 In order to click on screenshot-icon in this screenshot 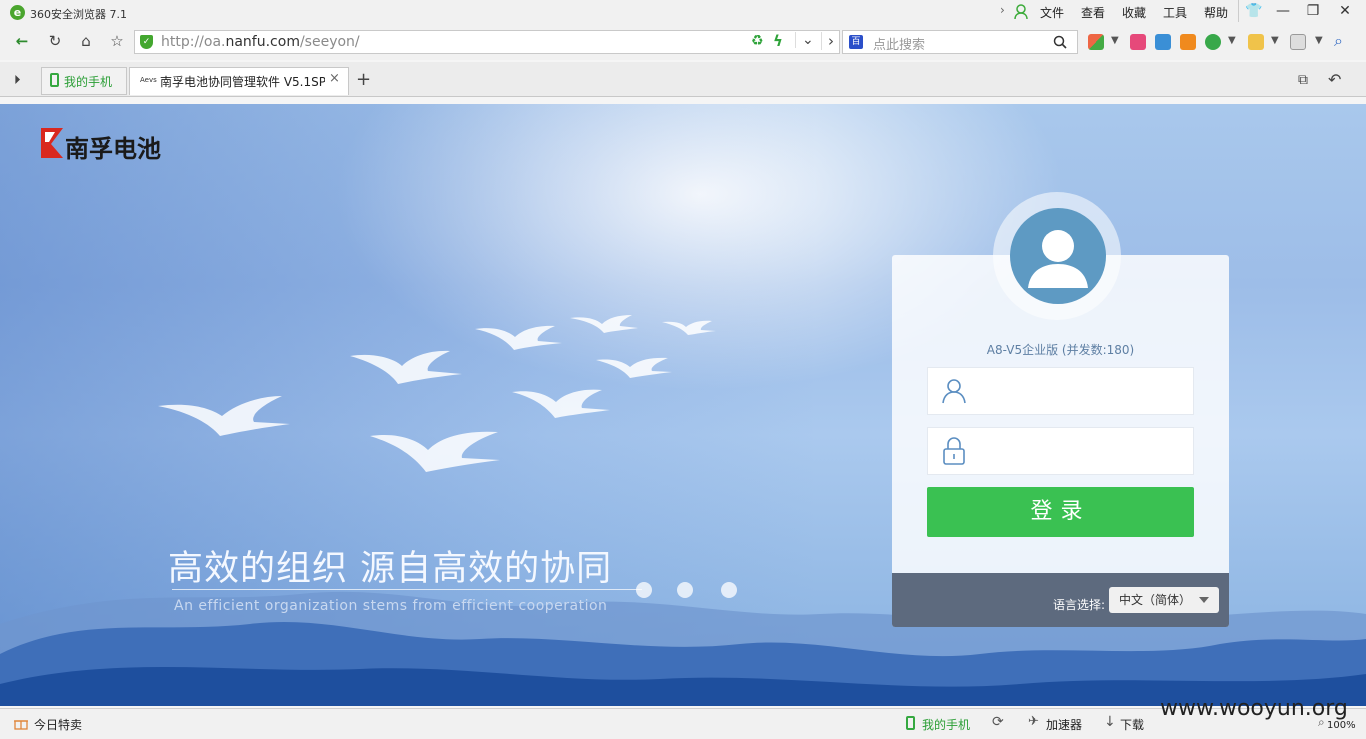, I will do `click(1298, 42)`.